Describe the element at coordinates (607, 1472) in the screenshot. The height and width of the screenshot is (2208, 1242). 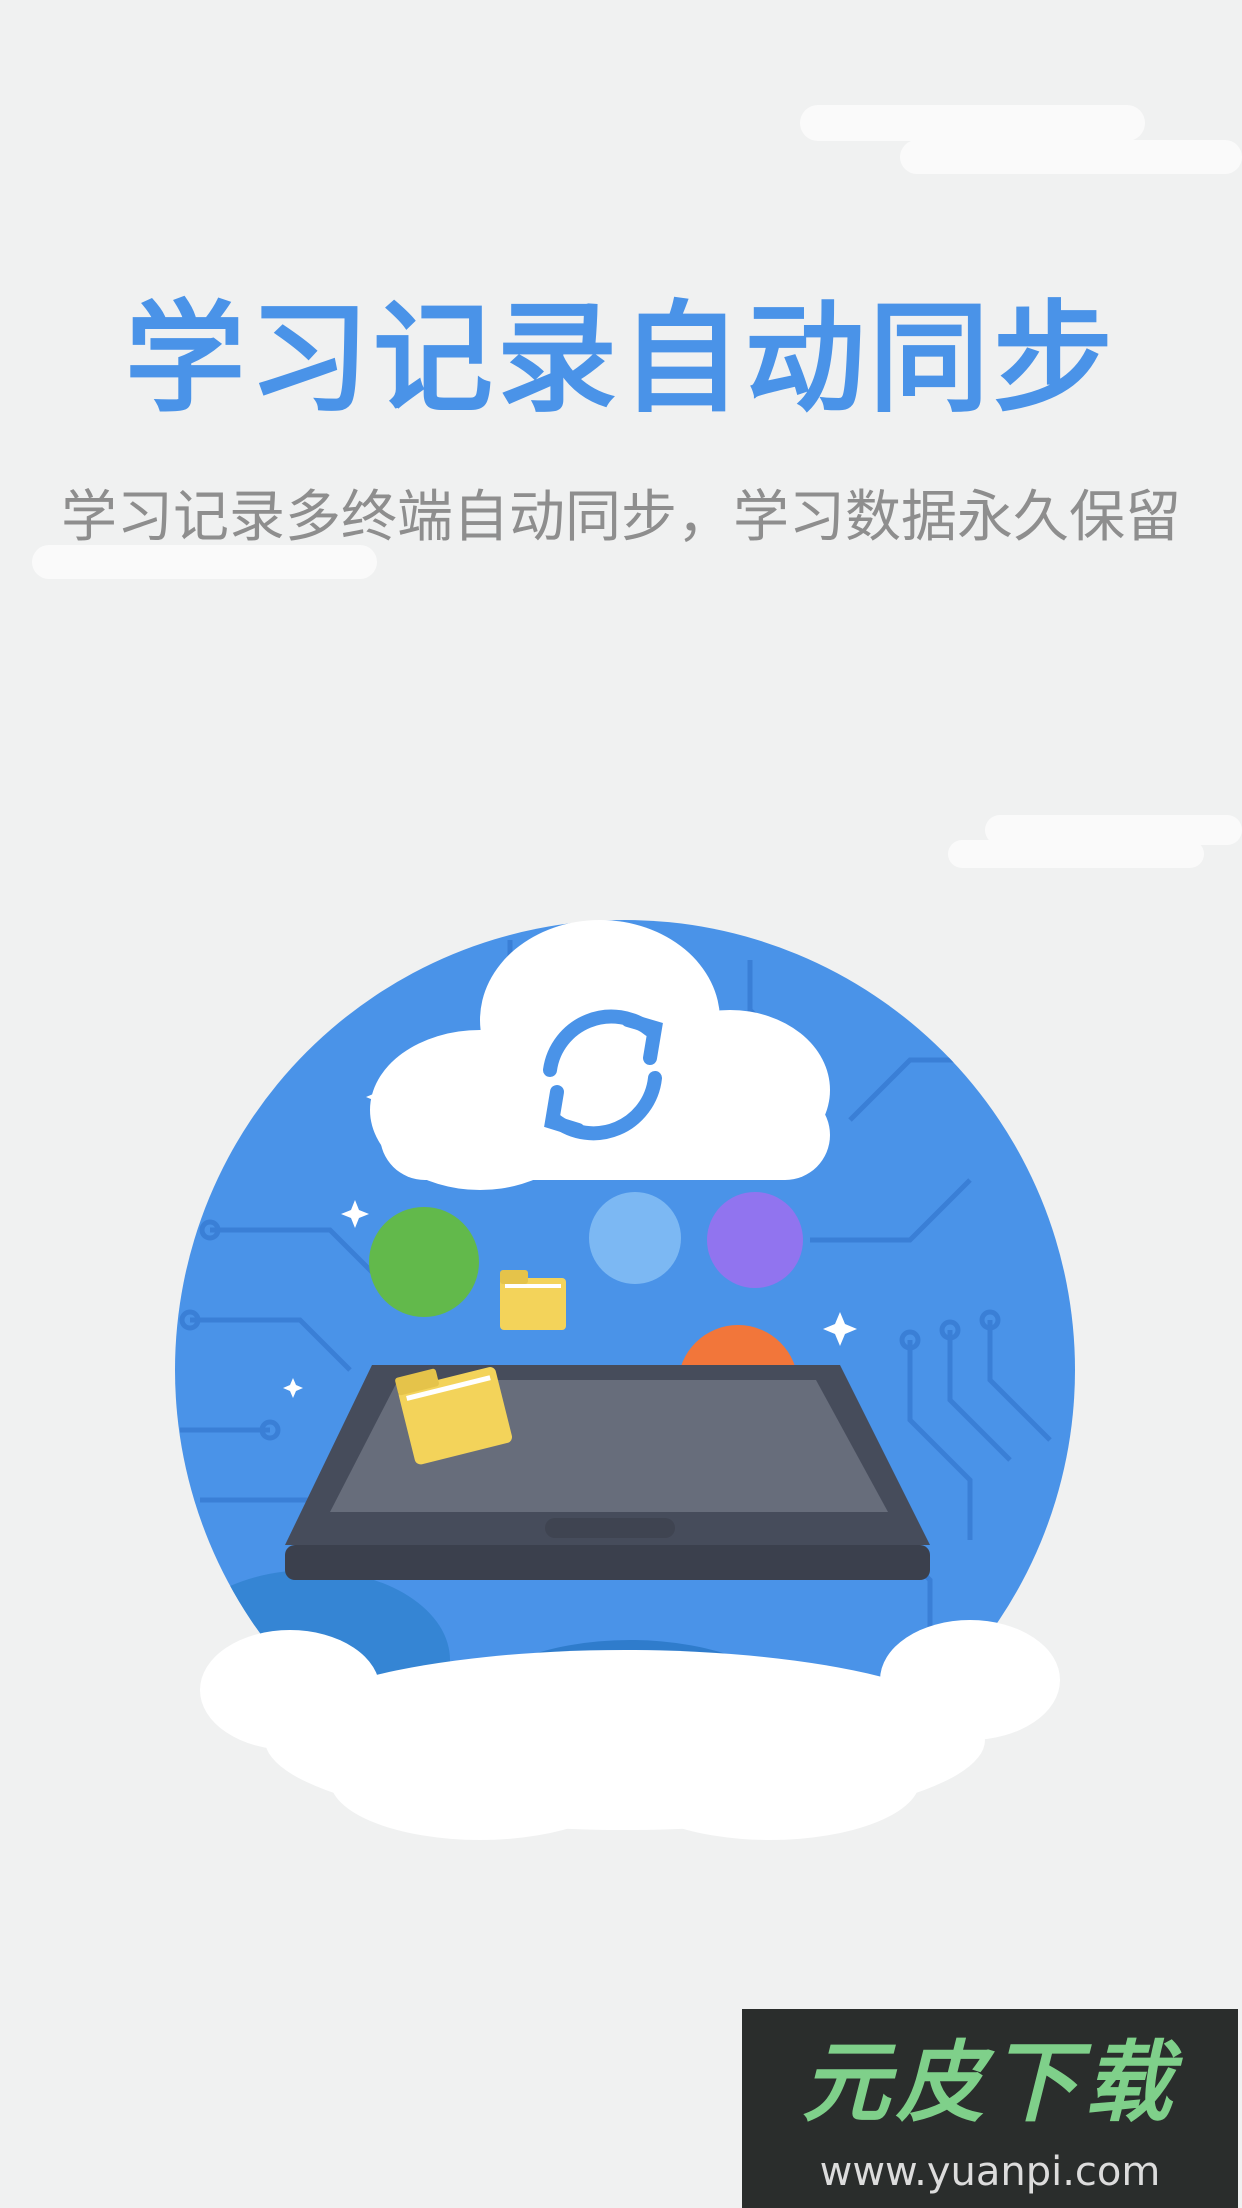
I see `tablet-icon` at that location.